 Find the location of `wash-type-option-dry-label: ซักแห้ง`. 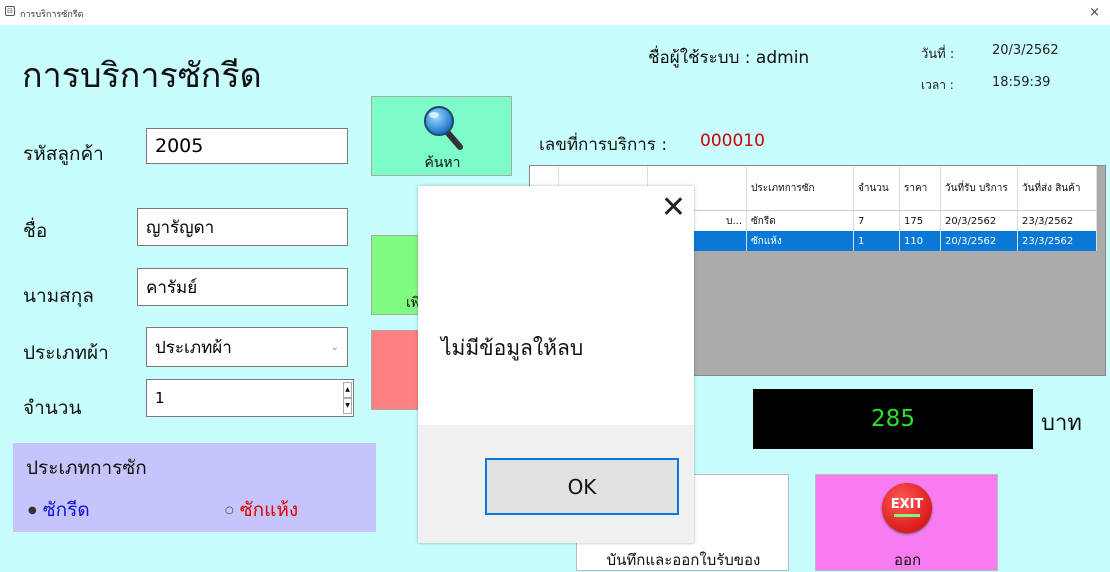

wash-type-option-dry-label: ซักแห้ง is located at coordinates (269, 510).